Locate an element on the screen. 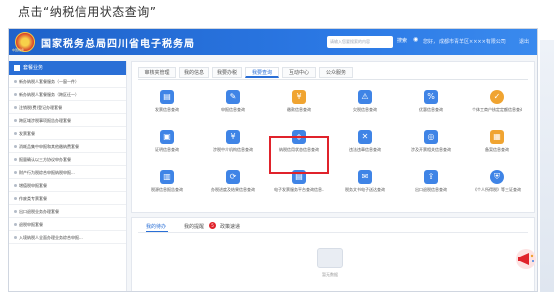 Image resolution: width=554 pixels, height=292 pixels. search-button: 搜索 is located at coordinates (402, 40).